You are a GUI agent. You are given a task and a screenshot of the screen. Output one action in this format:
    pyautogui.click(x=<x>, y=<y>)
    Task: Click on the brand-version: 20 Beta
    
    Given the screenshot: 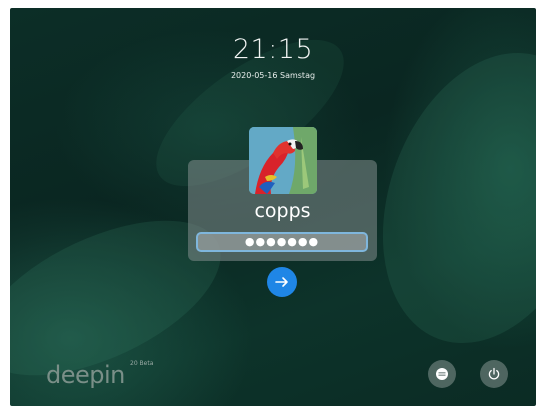 What is the action you would take?
    pyautogui.click(x=142, y=363)
    